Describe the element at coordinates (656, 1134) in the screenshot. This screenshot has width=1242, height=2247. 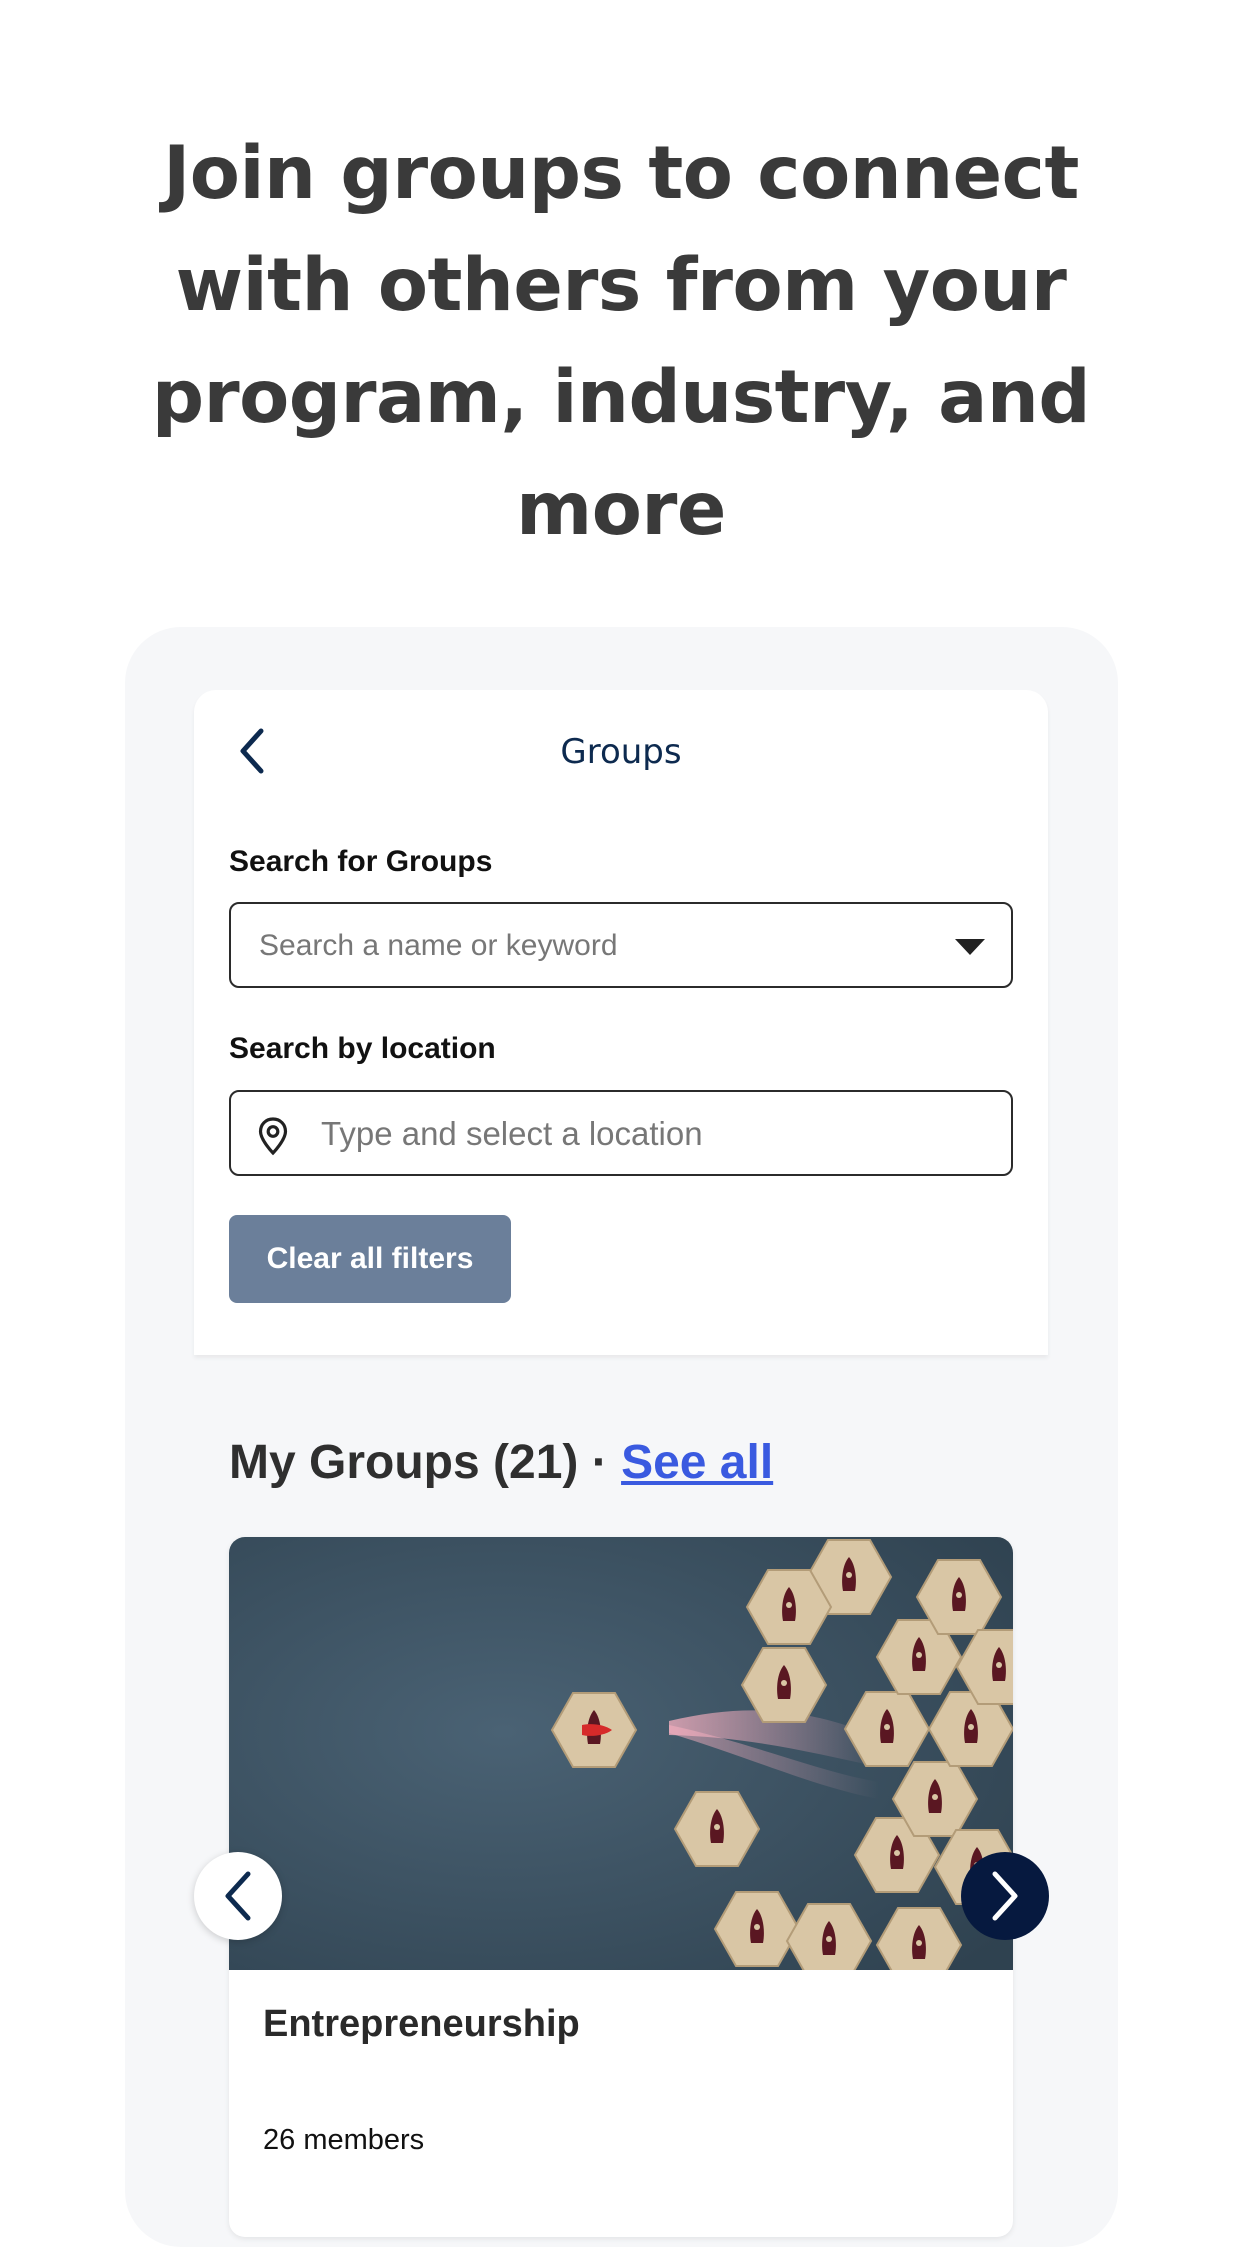
I see `location-input` at that location.